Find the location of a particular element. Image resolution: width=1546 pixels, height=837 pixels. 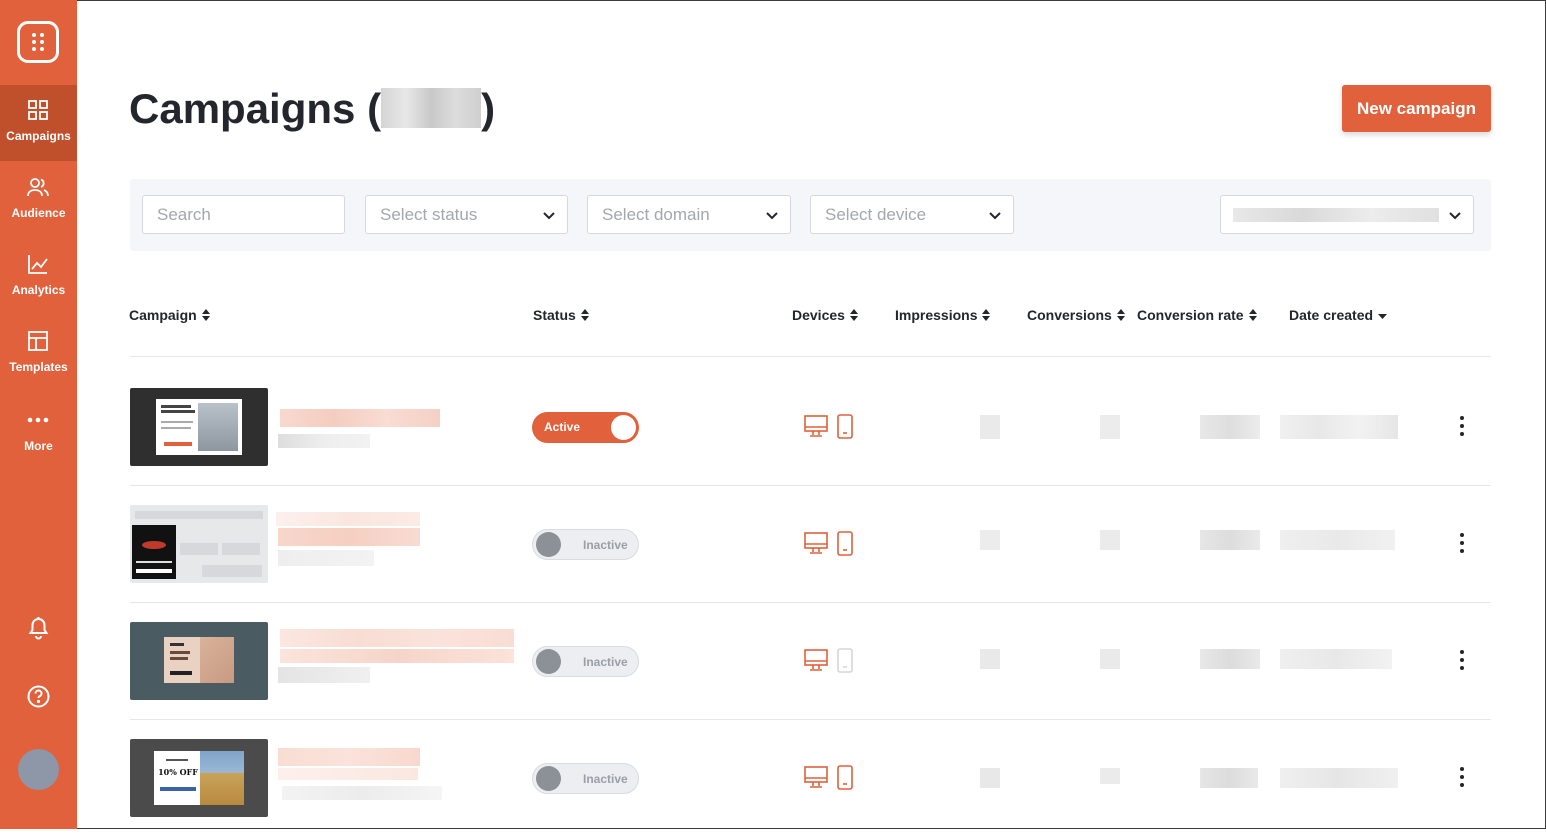

layout-icon is located at coordinates (38, 341).